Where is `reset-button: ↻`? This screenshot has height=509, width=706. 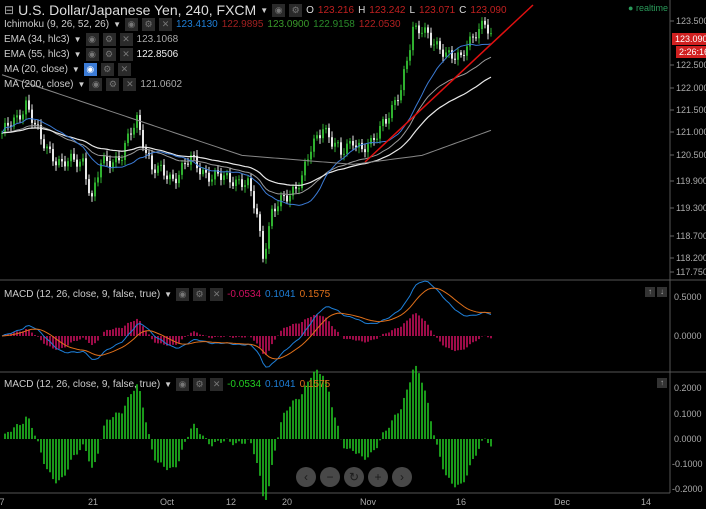 reset-button: ↻ is located at coordinates (354, 477).